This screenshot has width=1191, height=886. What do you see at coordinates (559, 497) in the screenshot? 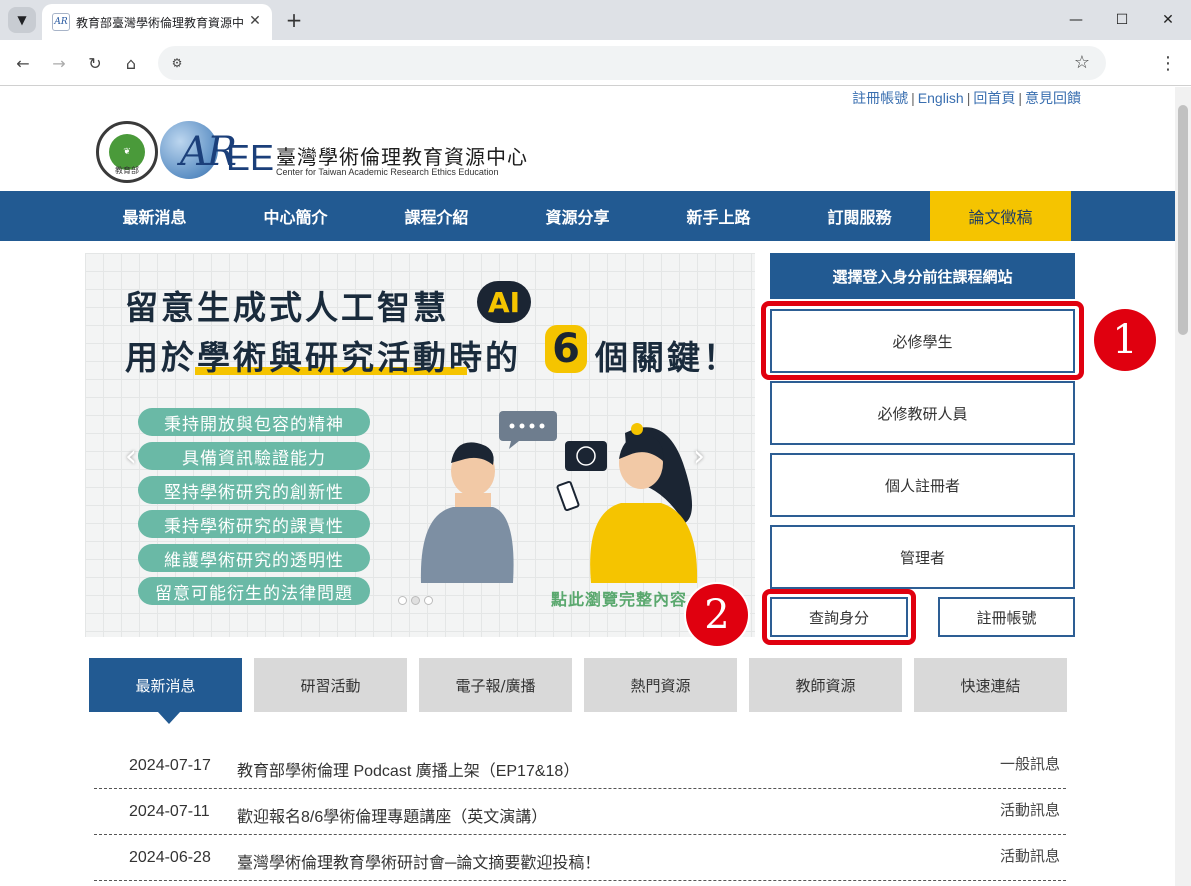
I see `people-illustration` at bounding box center [559, 497].